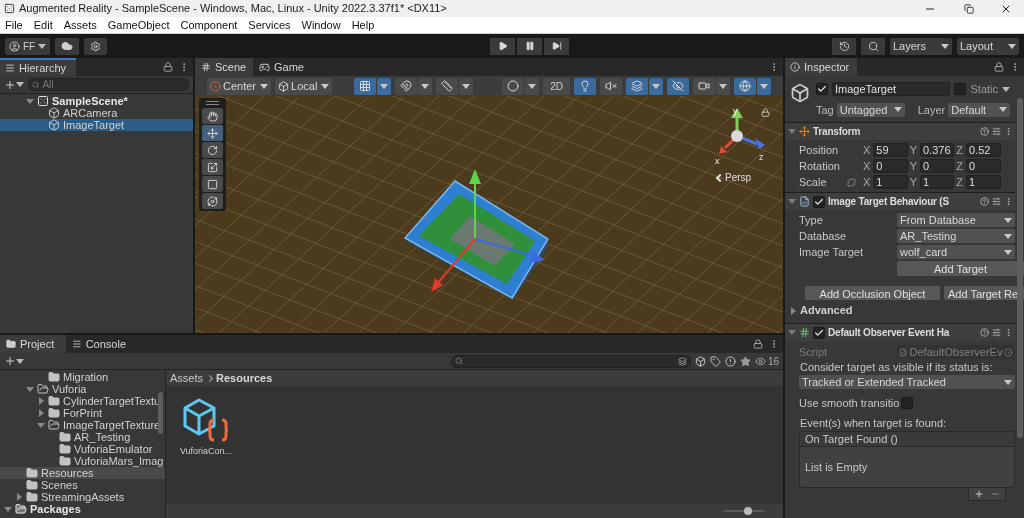  I want to click on cloud-button, so click(67, 46).